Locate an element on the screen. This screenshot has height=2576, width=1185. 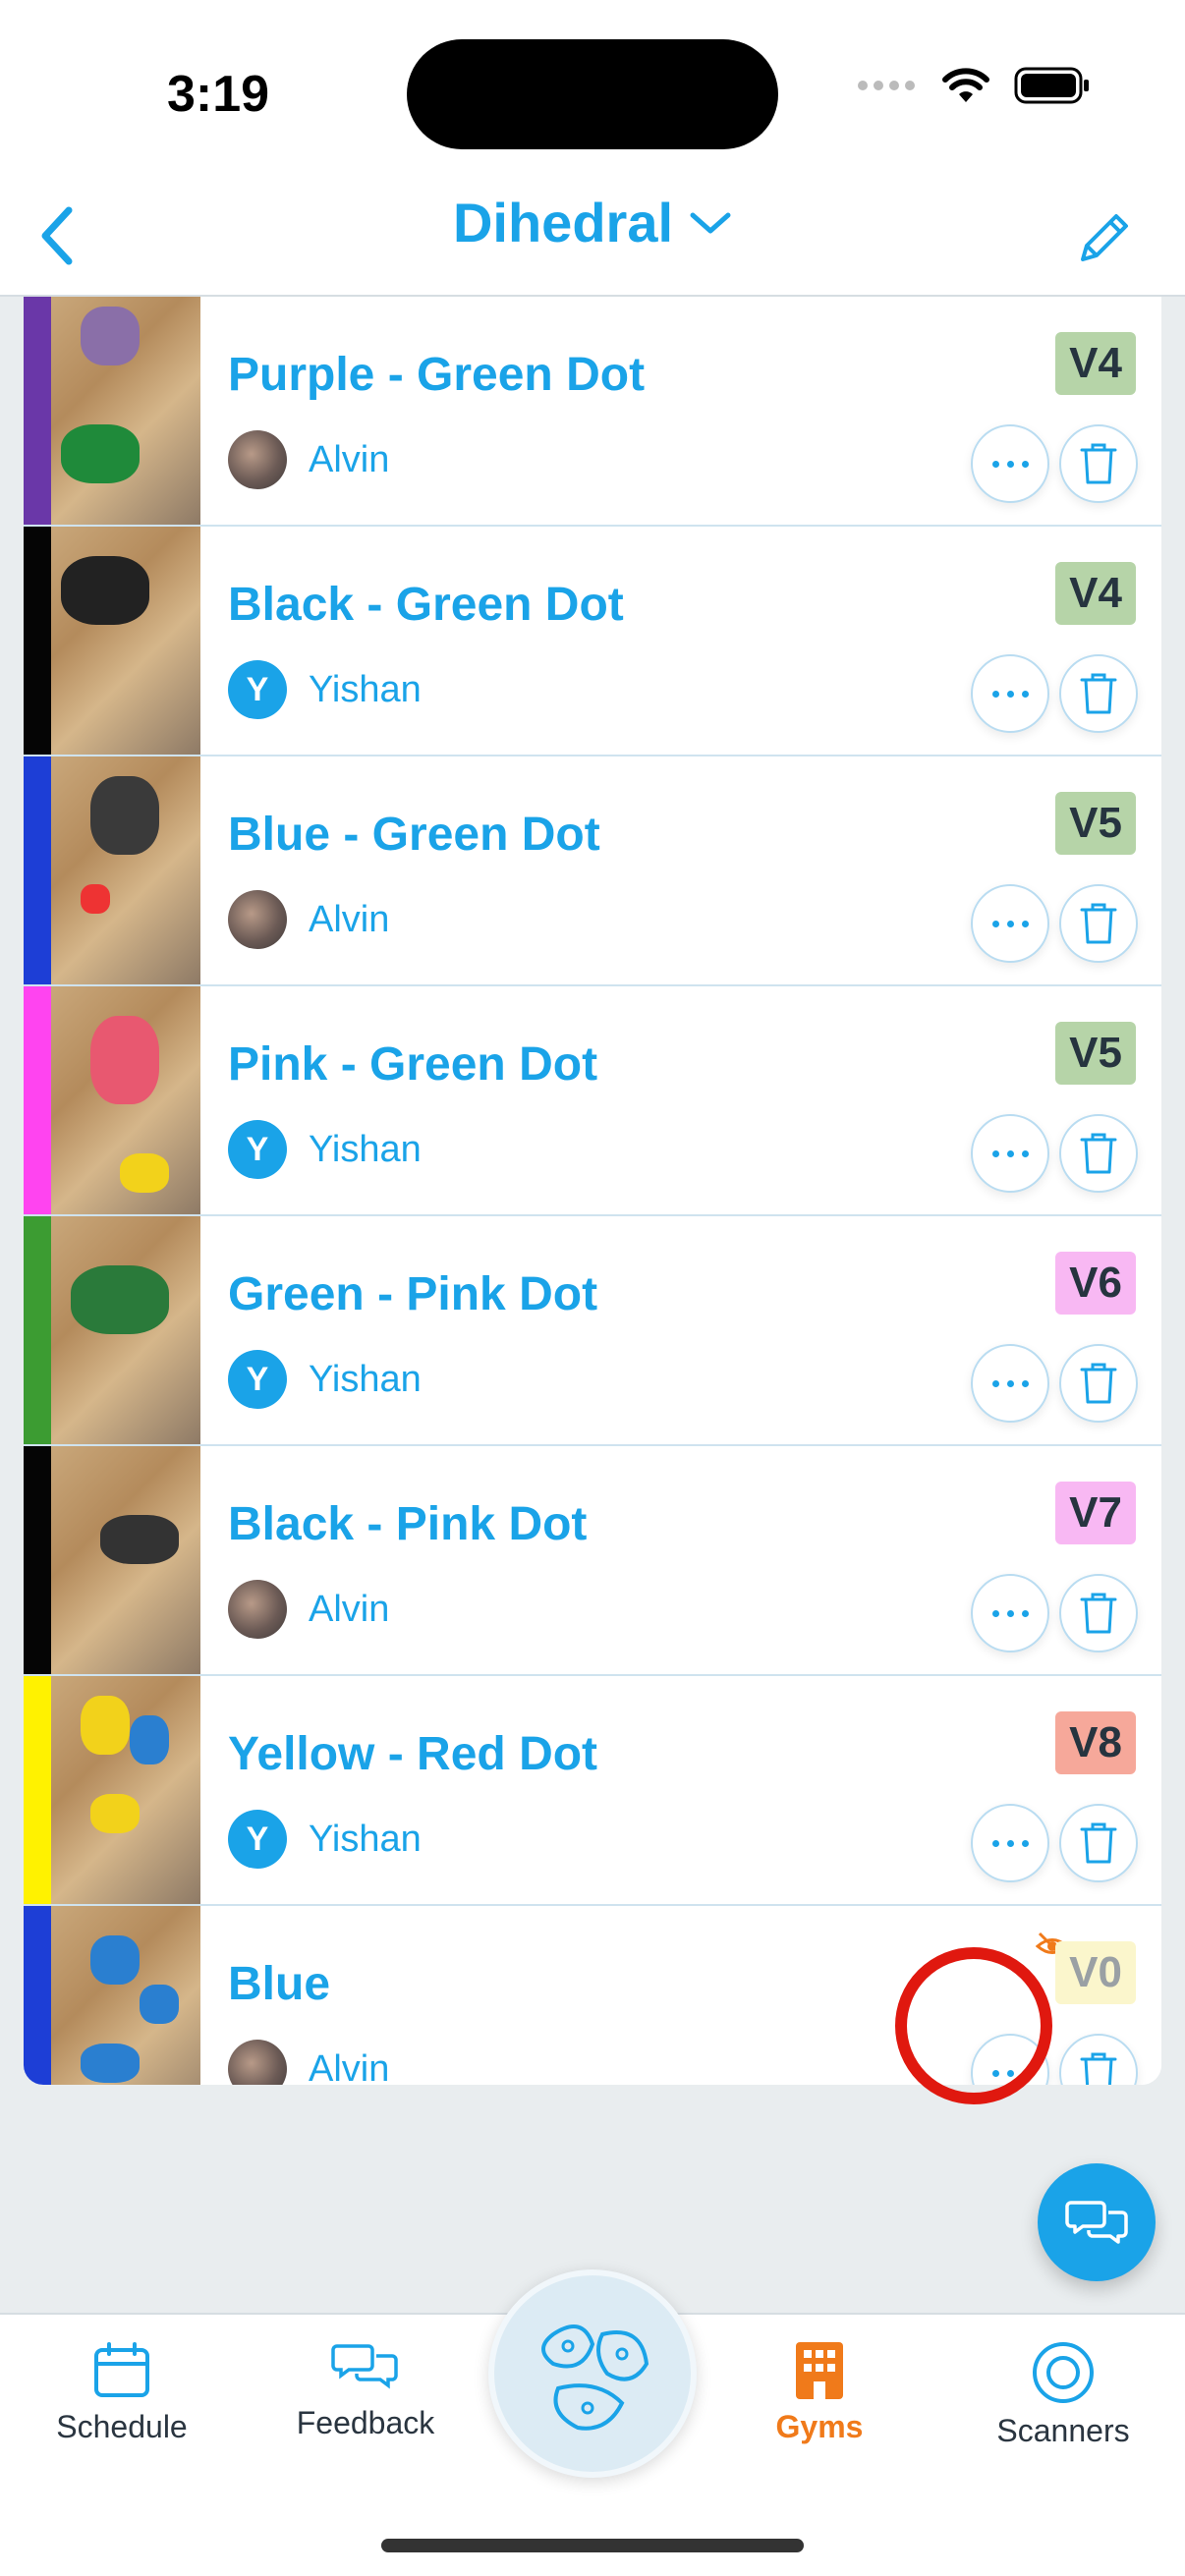
grade-badge: V6 is located at coordinates (1096, 1283).